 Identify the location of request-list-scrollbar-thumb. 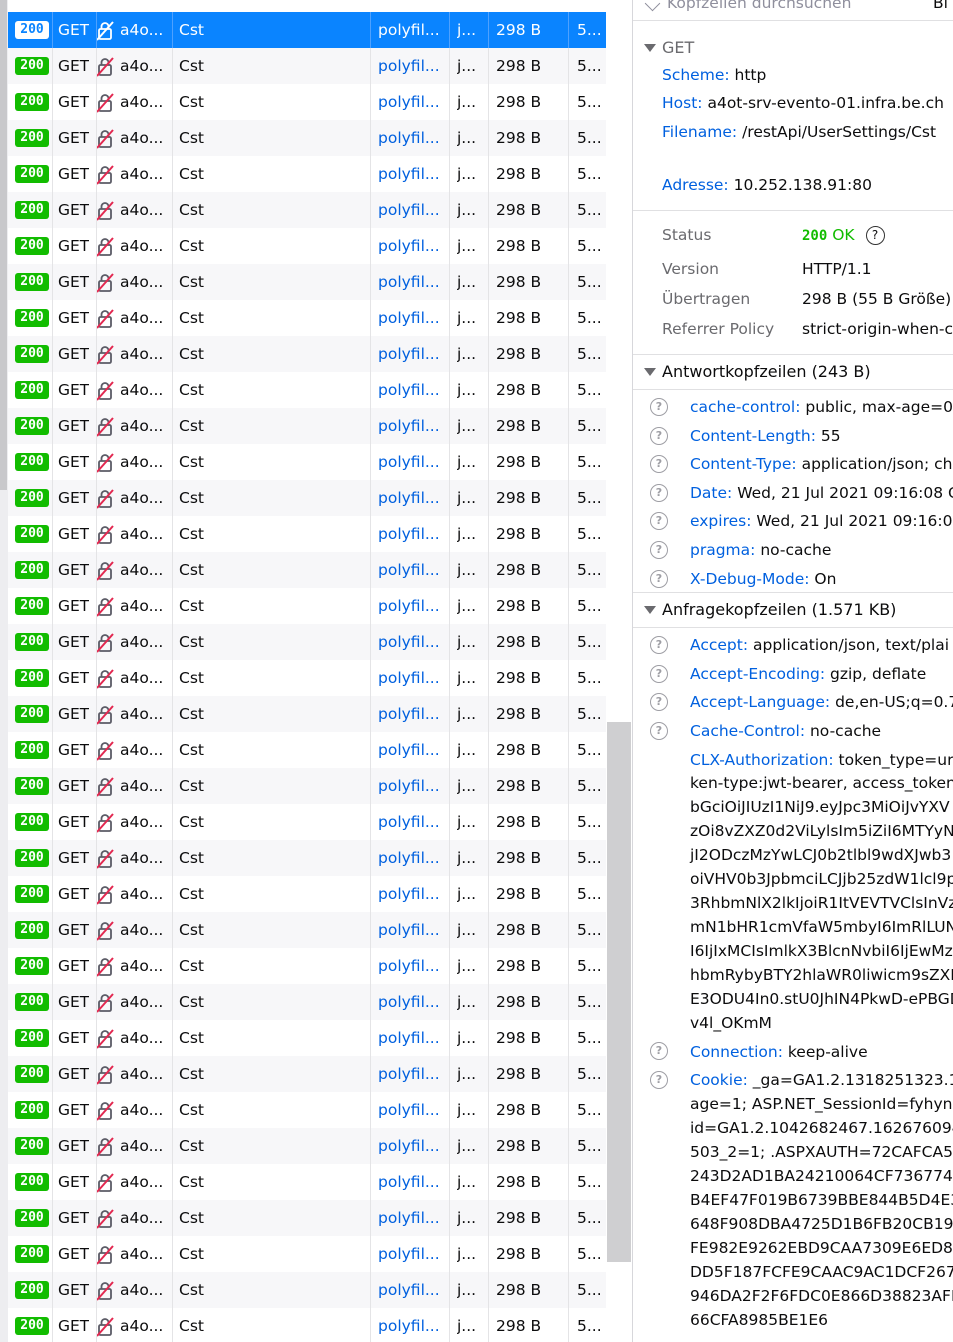
(619, 992).